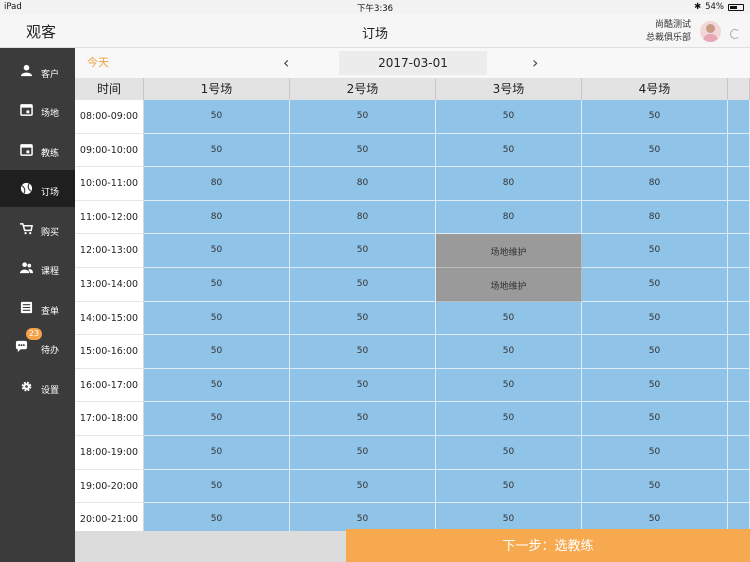  What do you see at coordinates (735, 34) in the screenshot?
I see `logout-icon` at bounding box center [735, 34].